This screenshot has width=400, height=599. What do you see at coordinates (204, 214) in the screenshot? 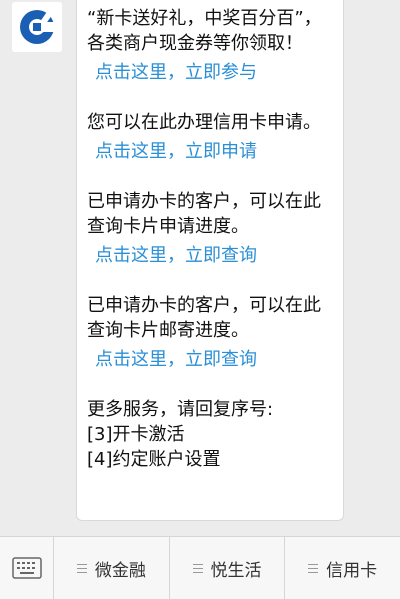
I see `progress-text: 已申请办卡的客户，可以在此查询卡片申请进度。` at bounding box center [204, 214].